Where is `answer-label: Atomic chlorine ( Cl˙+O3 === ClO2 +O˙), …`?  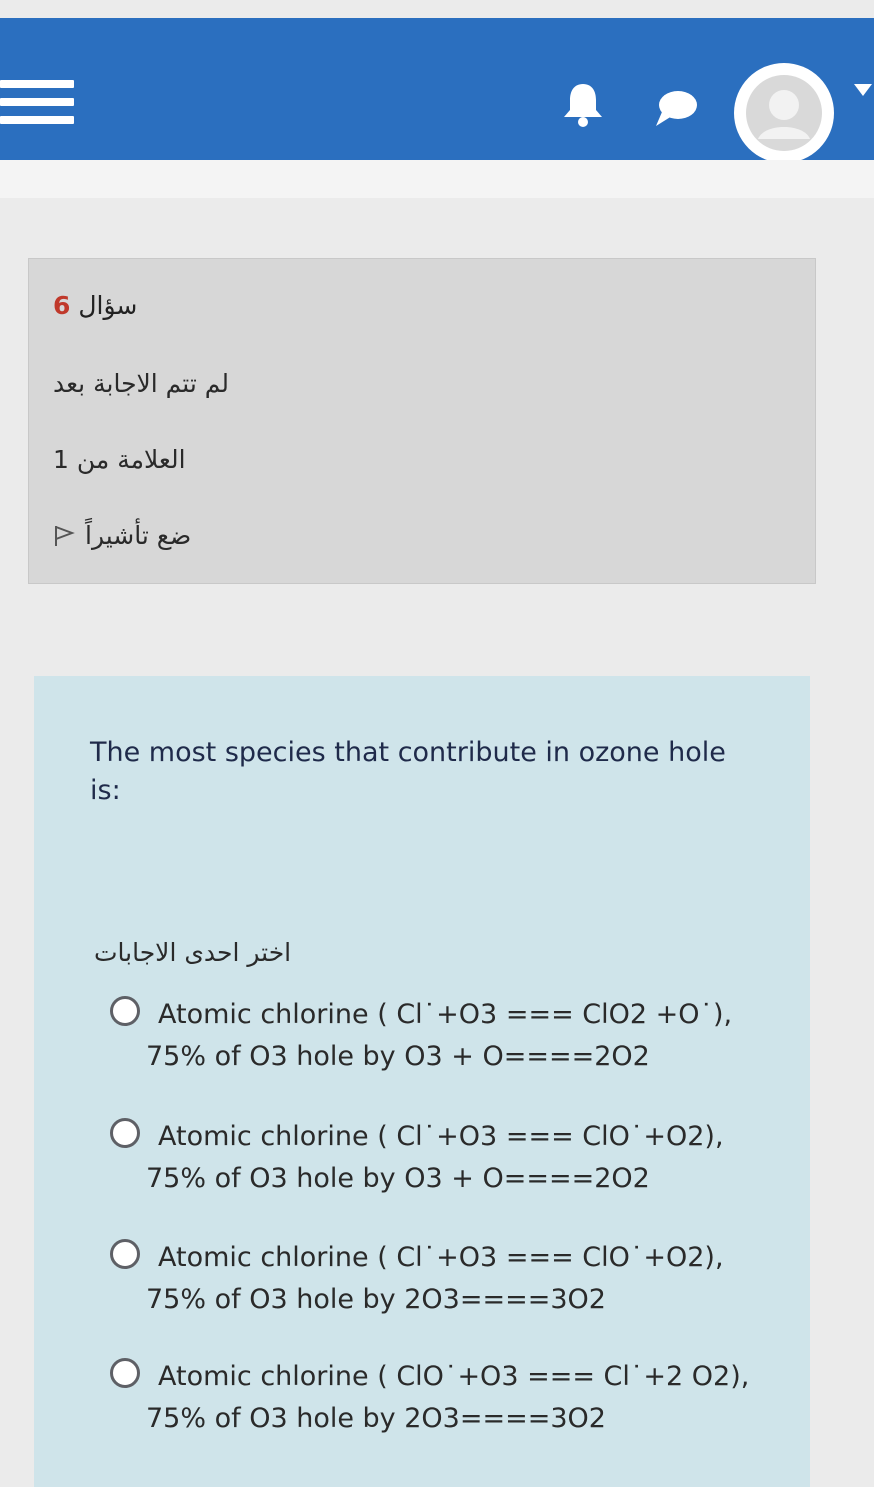
answer-label: Atomic chlorine ( Cl˙+O3 === ClO2 +O˙), … is located at coordinates (457, 1036).